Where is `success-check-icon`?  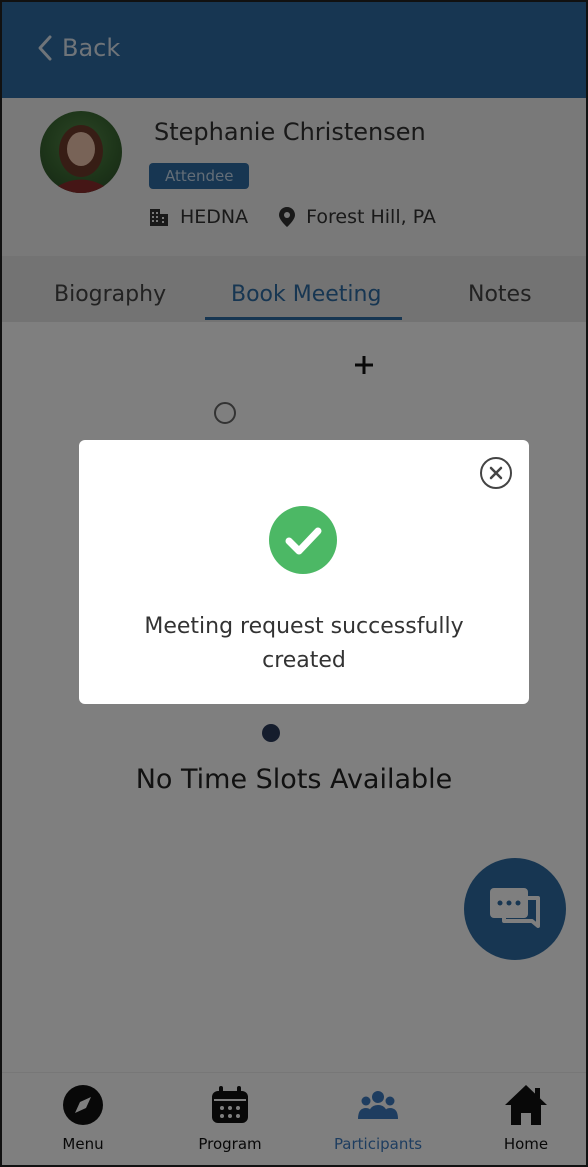 success-check-icon is located at coordinates (303, 540).